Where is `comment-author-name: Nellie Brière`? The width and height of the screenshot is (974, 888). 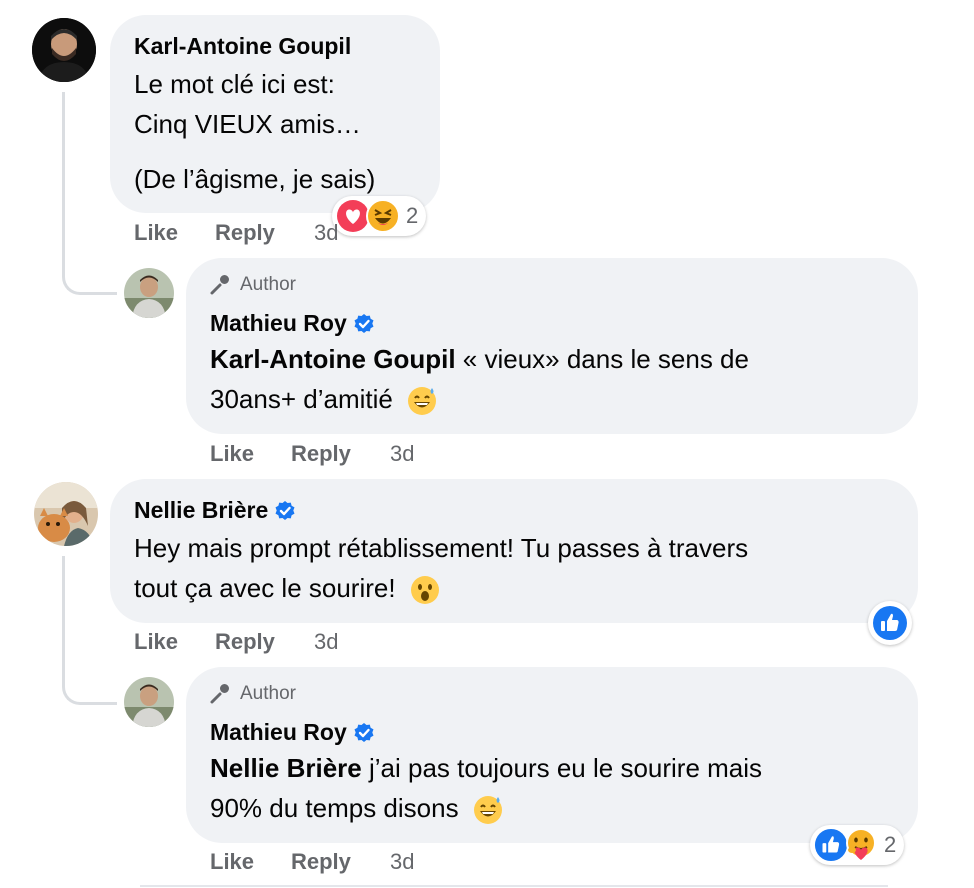 comment-author-name: Nellie Brière is located at coordinates (201, 510).